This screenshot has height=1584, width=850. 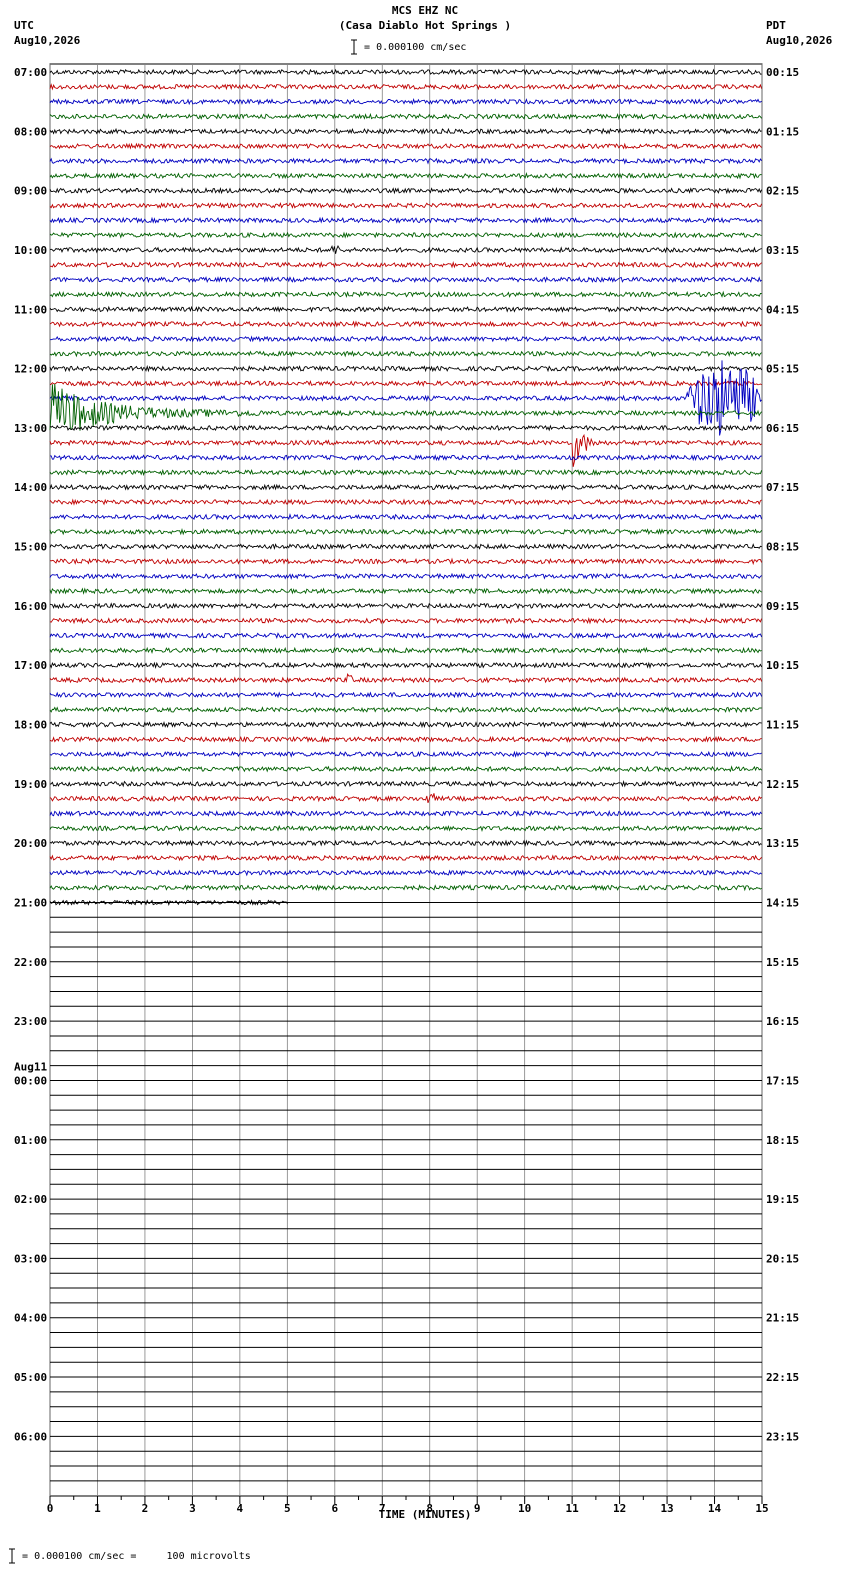 What do you see at coordinates (12, 1556) in the screenshot?
I see `footer-scale-bar-icon` at bounding box center [12, 1556].